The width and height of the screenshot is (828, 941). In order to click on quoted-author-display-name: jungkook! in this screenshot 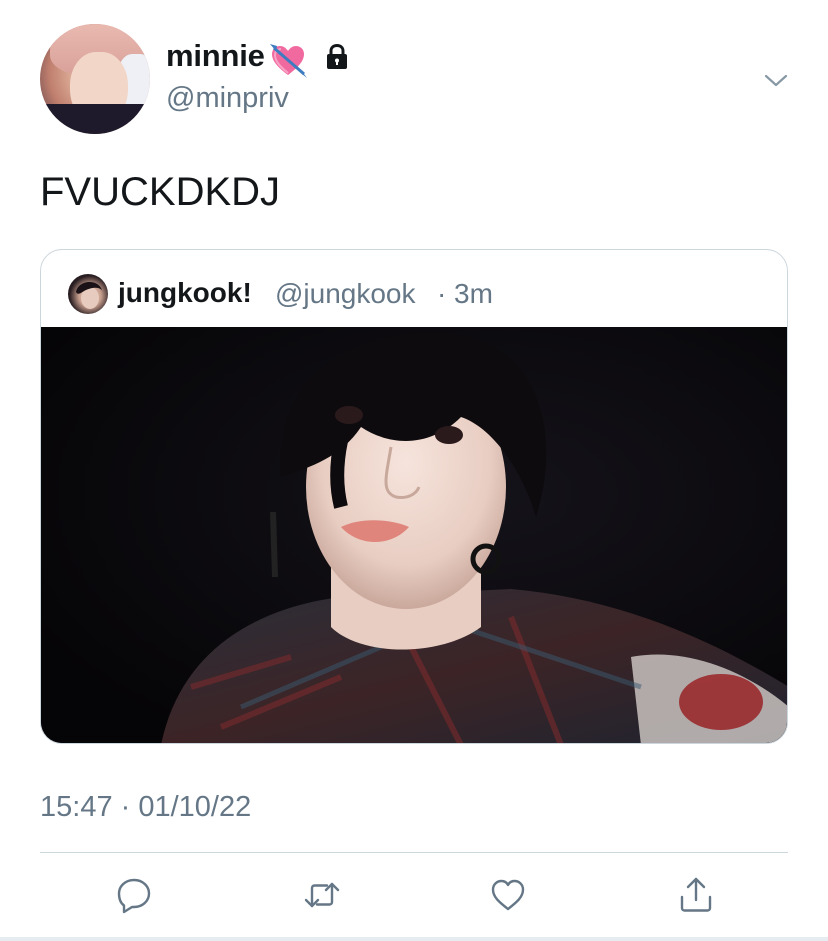, I will do `click(185, 292)`.